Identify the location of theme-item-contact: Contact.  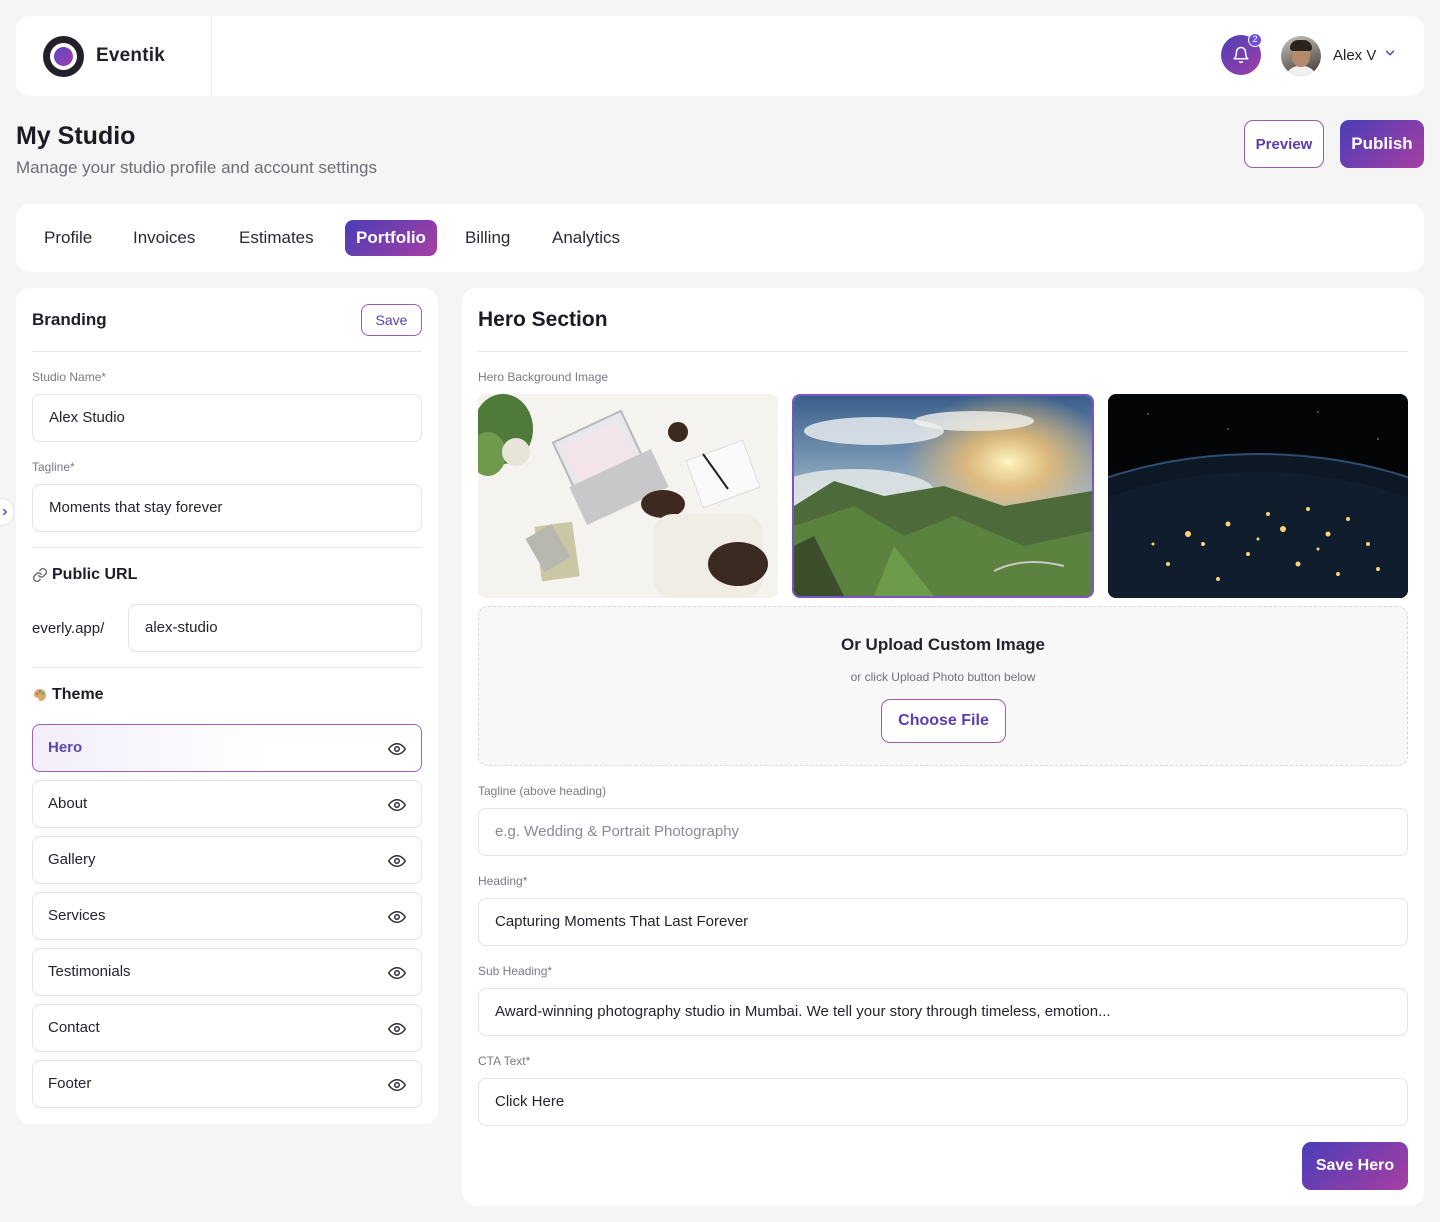
(227, 1028).